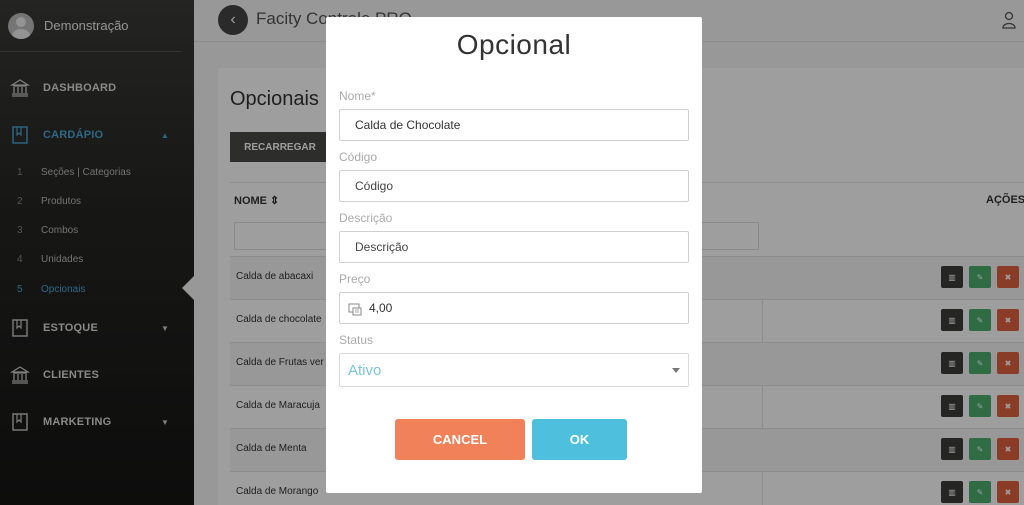 The width and height of the screenshot is (1024, 505). What do you see at coordinates (514, 247) in the screenshot?
I see `descricao-field: Descrição` at bounding box center [514, 247].